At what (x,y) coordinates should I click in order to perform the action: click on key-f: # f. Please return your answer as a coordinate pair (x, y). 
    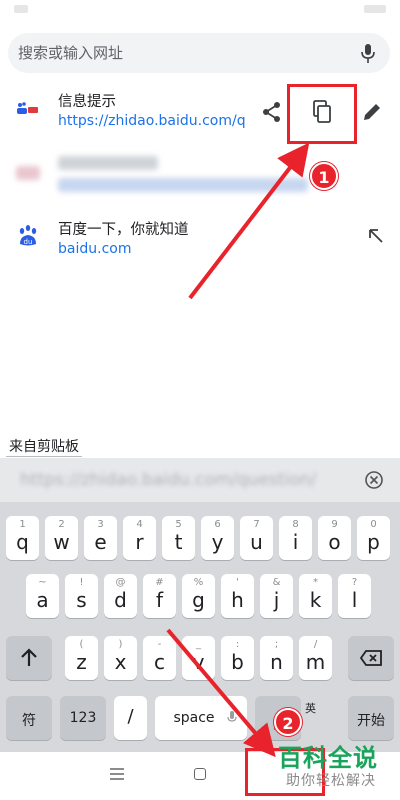
    Looking at the image, I should click on (159, 596).